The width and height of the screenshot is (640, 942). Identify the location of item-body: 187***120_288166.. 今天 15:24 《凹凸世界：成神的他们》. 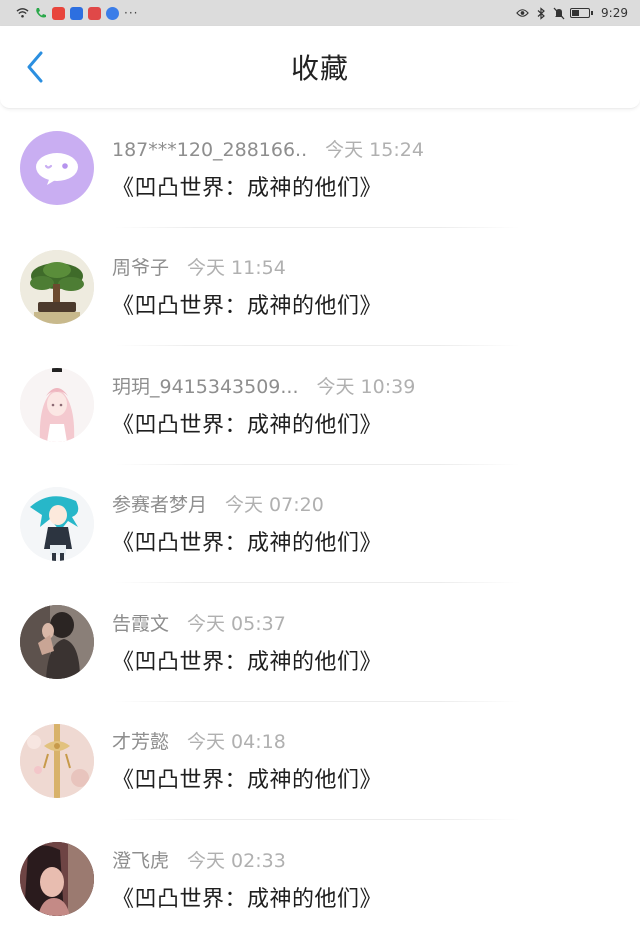
(268, 168).